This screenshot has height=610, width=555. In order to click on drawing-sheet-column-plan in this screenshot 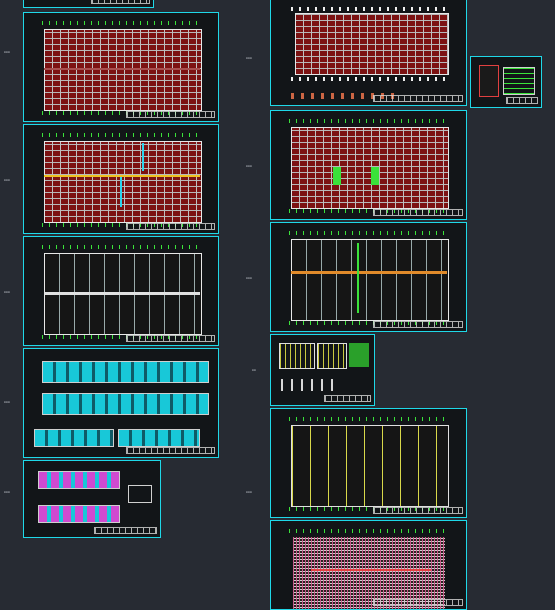, I will do `click(368, 165)`.